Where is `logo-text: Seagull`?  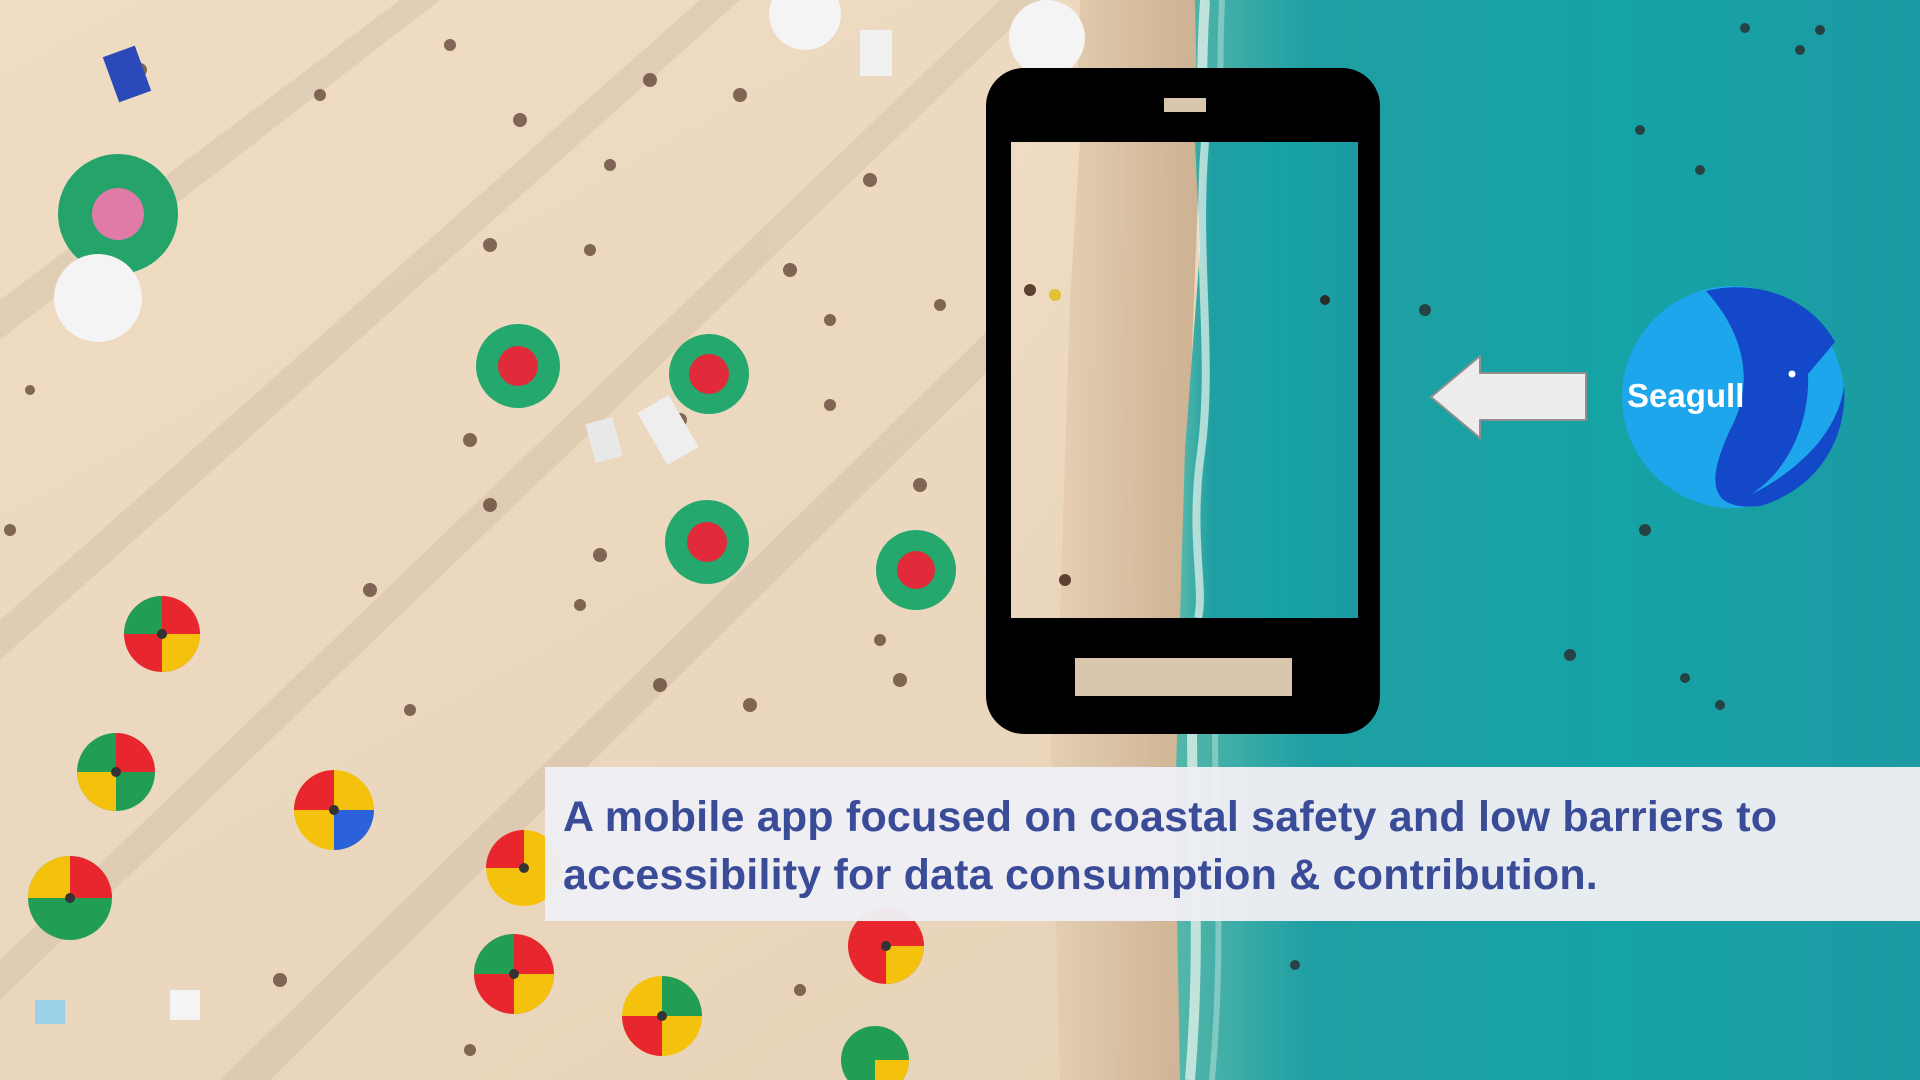
logo-text: Seagull is located at coordinates (1685, 395).